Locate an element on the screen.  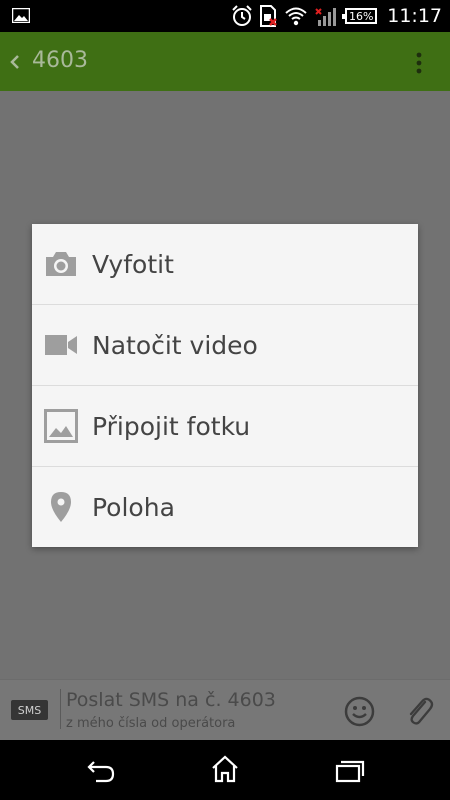
wifi-icon is located at coordinates (296, 16).